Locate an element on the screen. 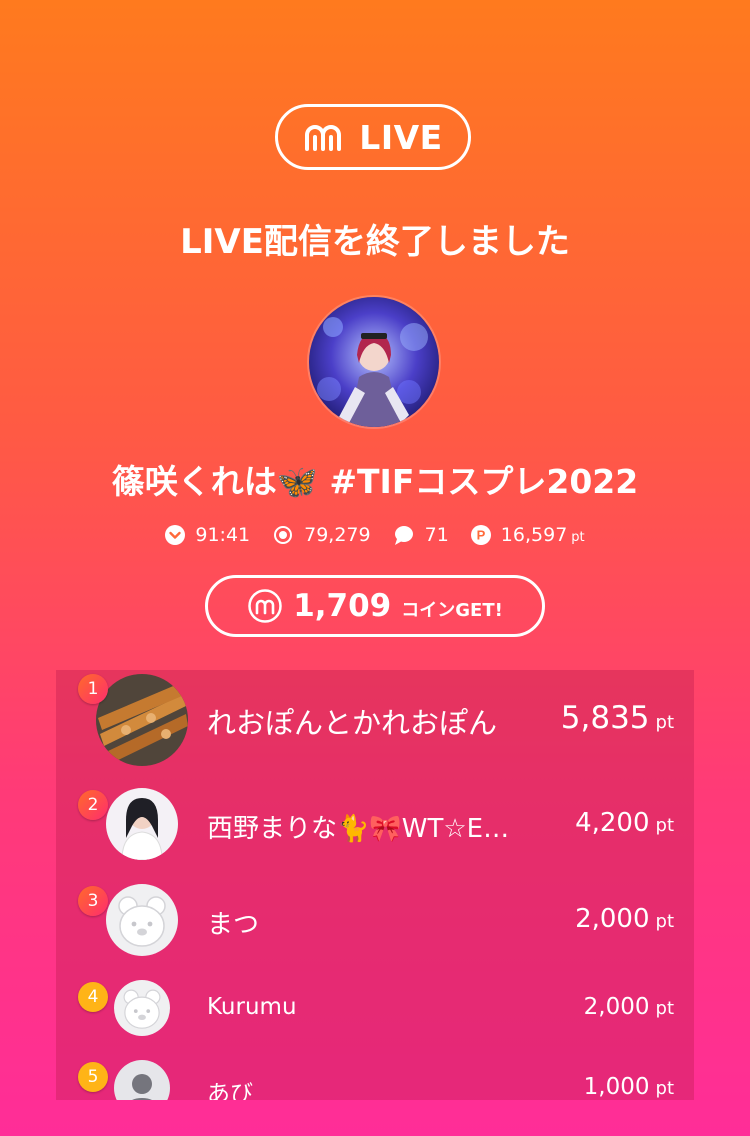 The width and height of the screenshot is (750, 1136). supporter-name: あび is located at coordinates (230, 1090).